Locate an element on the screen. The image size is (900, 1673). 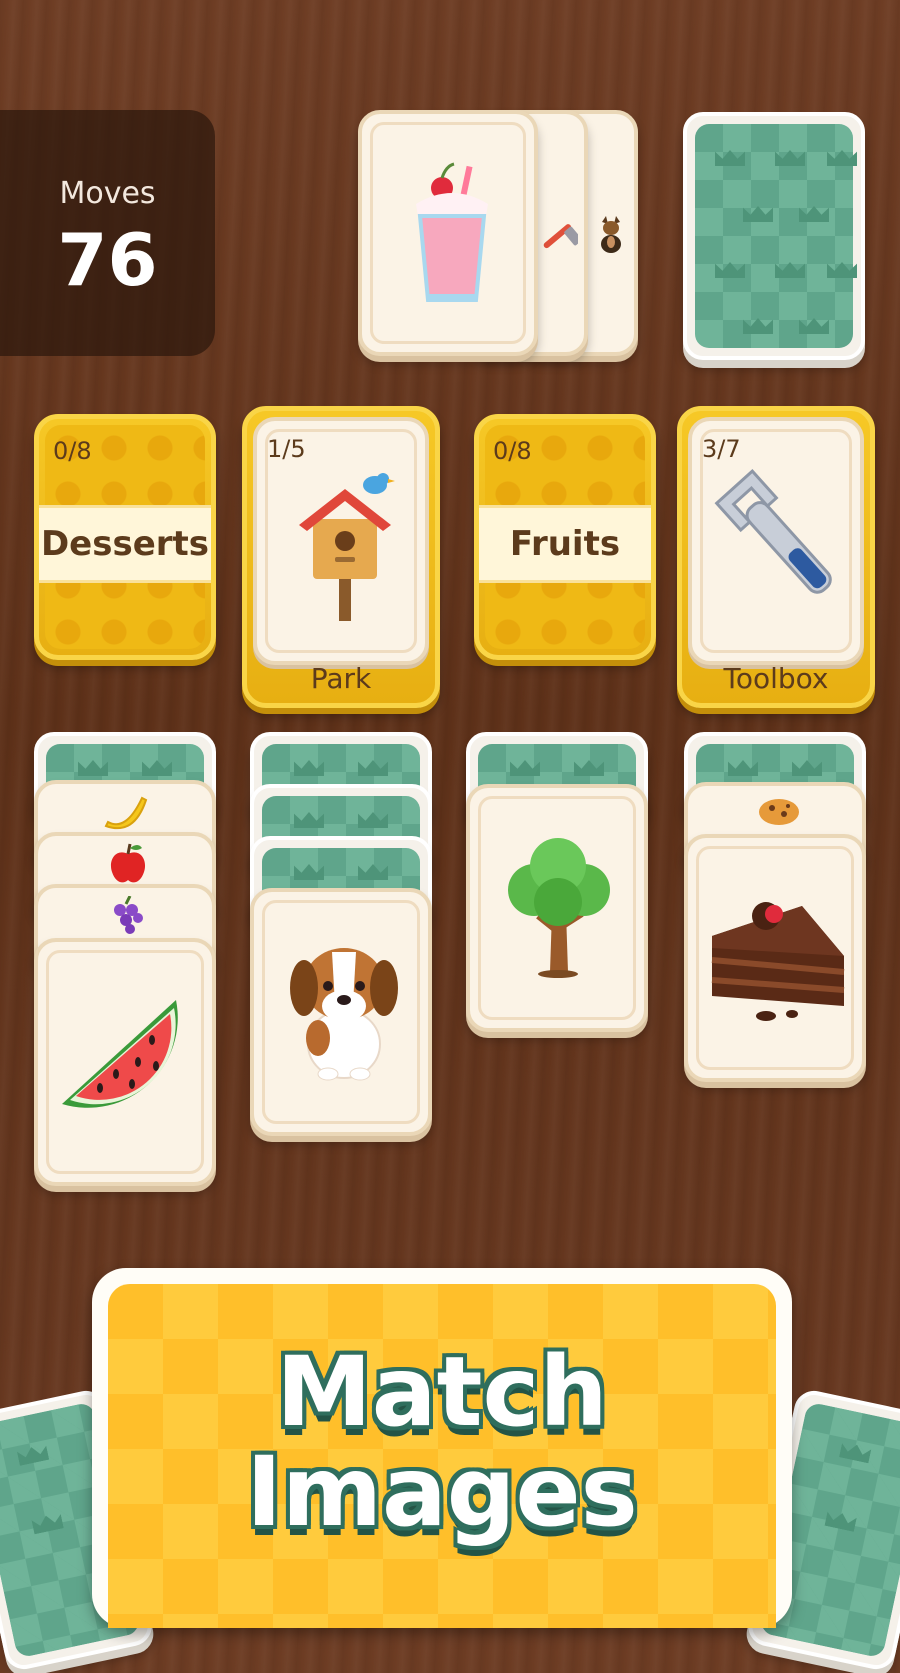
category-slot-toolbox: 3/7 Toolbox is located at coordinates (776, 557).